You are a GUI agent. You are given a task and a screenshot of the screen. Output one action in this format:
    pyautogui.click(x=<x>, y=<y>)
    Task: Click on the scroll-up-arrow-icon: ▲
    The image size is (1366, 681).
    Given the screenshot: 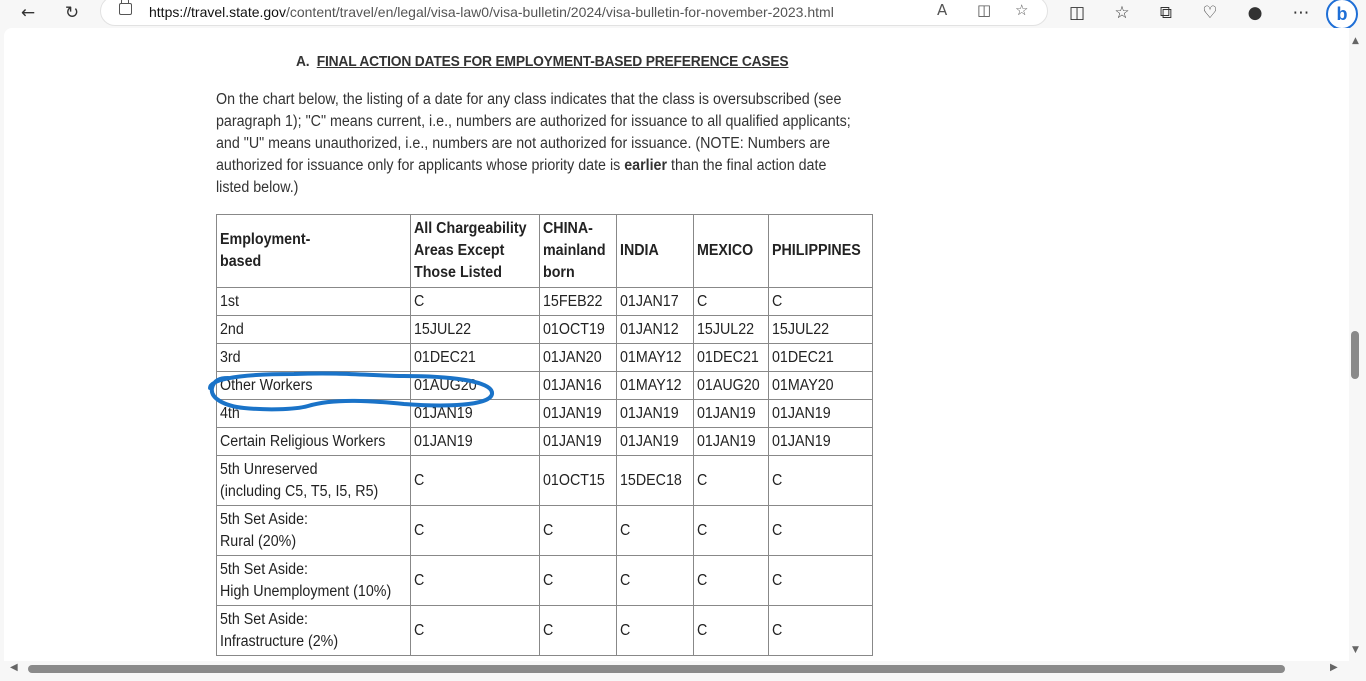 What is the action you would take?
    pyautogui.click(x=1355, y=41)
    